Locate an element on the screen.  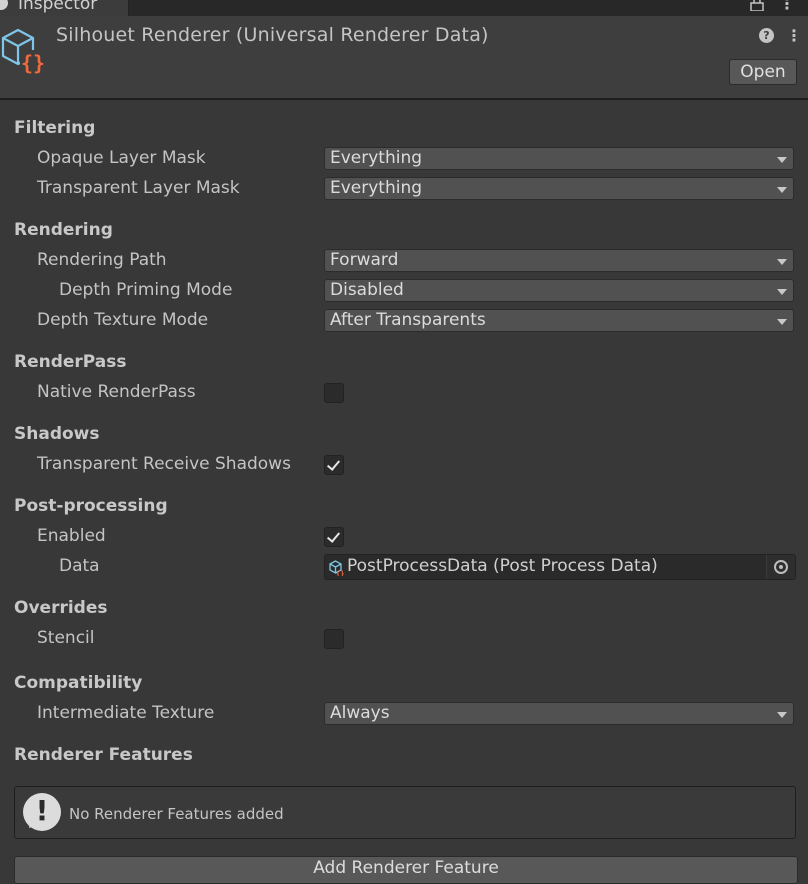
depth-texture-mode-dropdown: After Transparents is located at coordinates (559, 320).